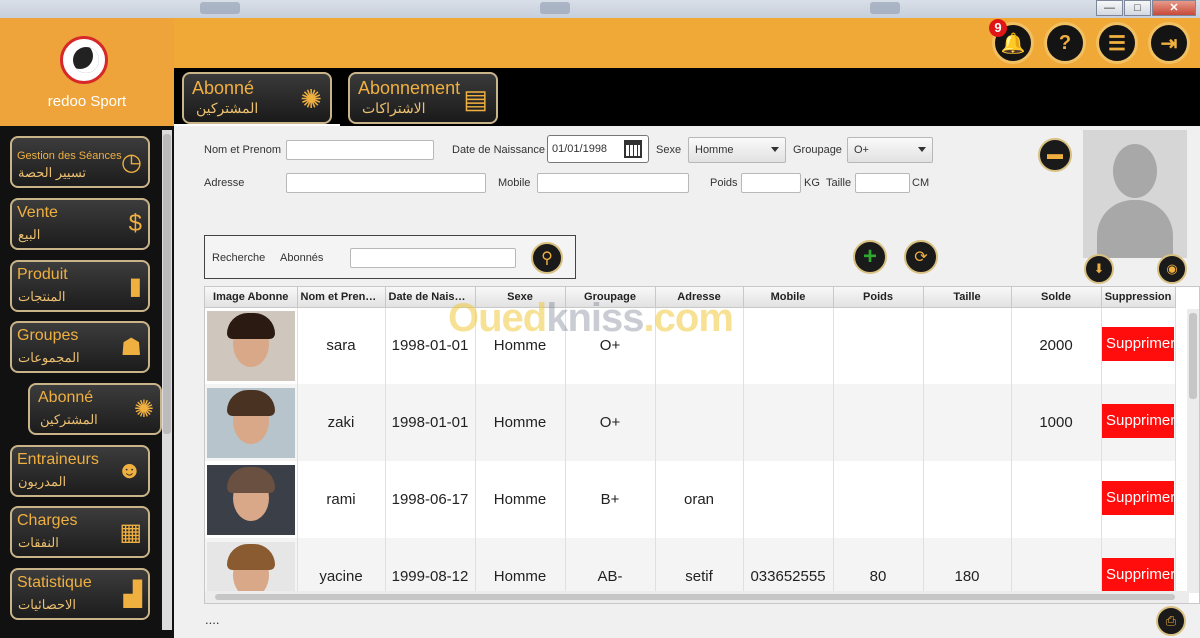 The image size is (1200, 638). What do you see at coordinates (1056, 499) in the screenshot?
I see `cell-solde` at bounding box center [1056, 499].